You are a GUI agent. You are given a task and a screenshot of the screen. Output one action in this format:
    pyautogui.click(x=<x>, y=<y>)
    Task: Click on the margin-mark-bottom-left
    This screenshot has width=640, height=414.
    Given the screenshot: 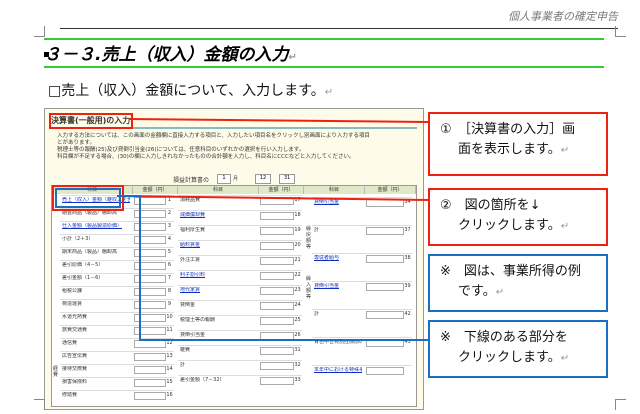 What is the action you would take?
    pyautogui.click(x=39, y=404)
    